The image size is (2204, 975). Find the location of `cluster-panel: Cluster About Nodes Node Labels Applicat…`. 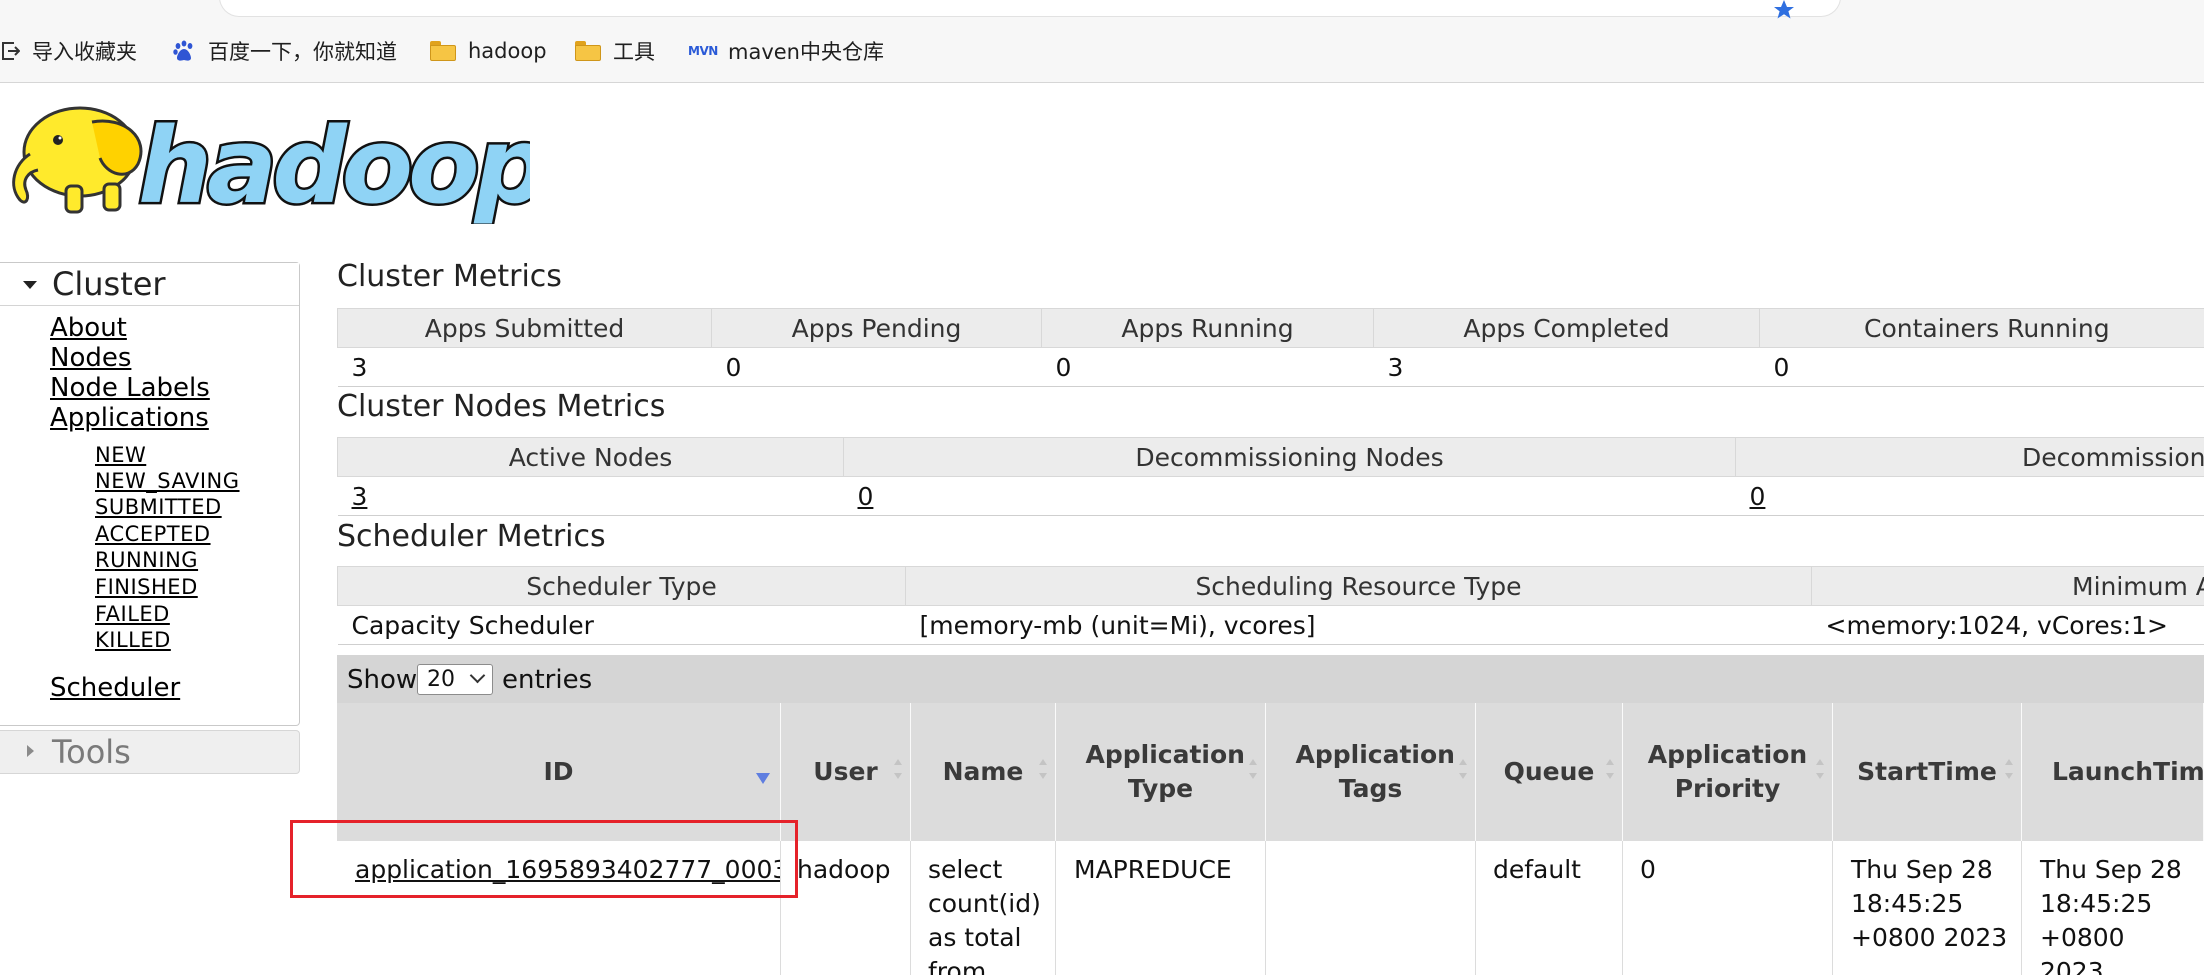

cluster-panel: Cluster About Nodes Node Labels Applicat… is located at coordinates (150, 494).